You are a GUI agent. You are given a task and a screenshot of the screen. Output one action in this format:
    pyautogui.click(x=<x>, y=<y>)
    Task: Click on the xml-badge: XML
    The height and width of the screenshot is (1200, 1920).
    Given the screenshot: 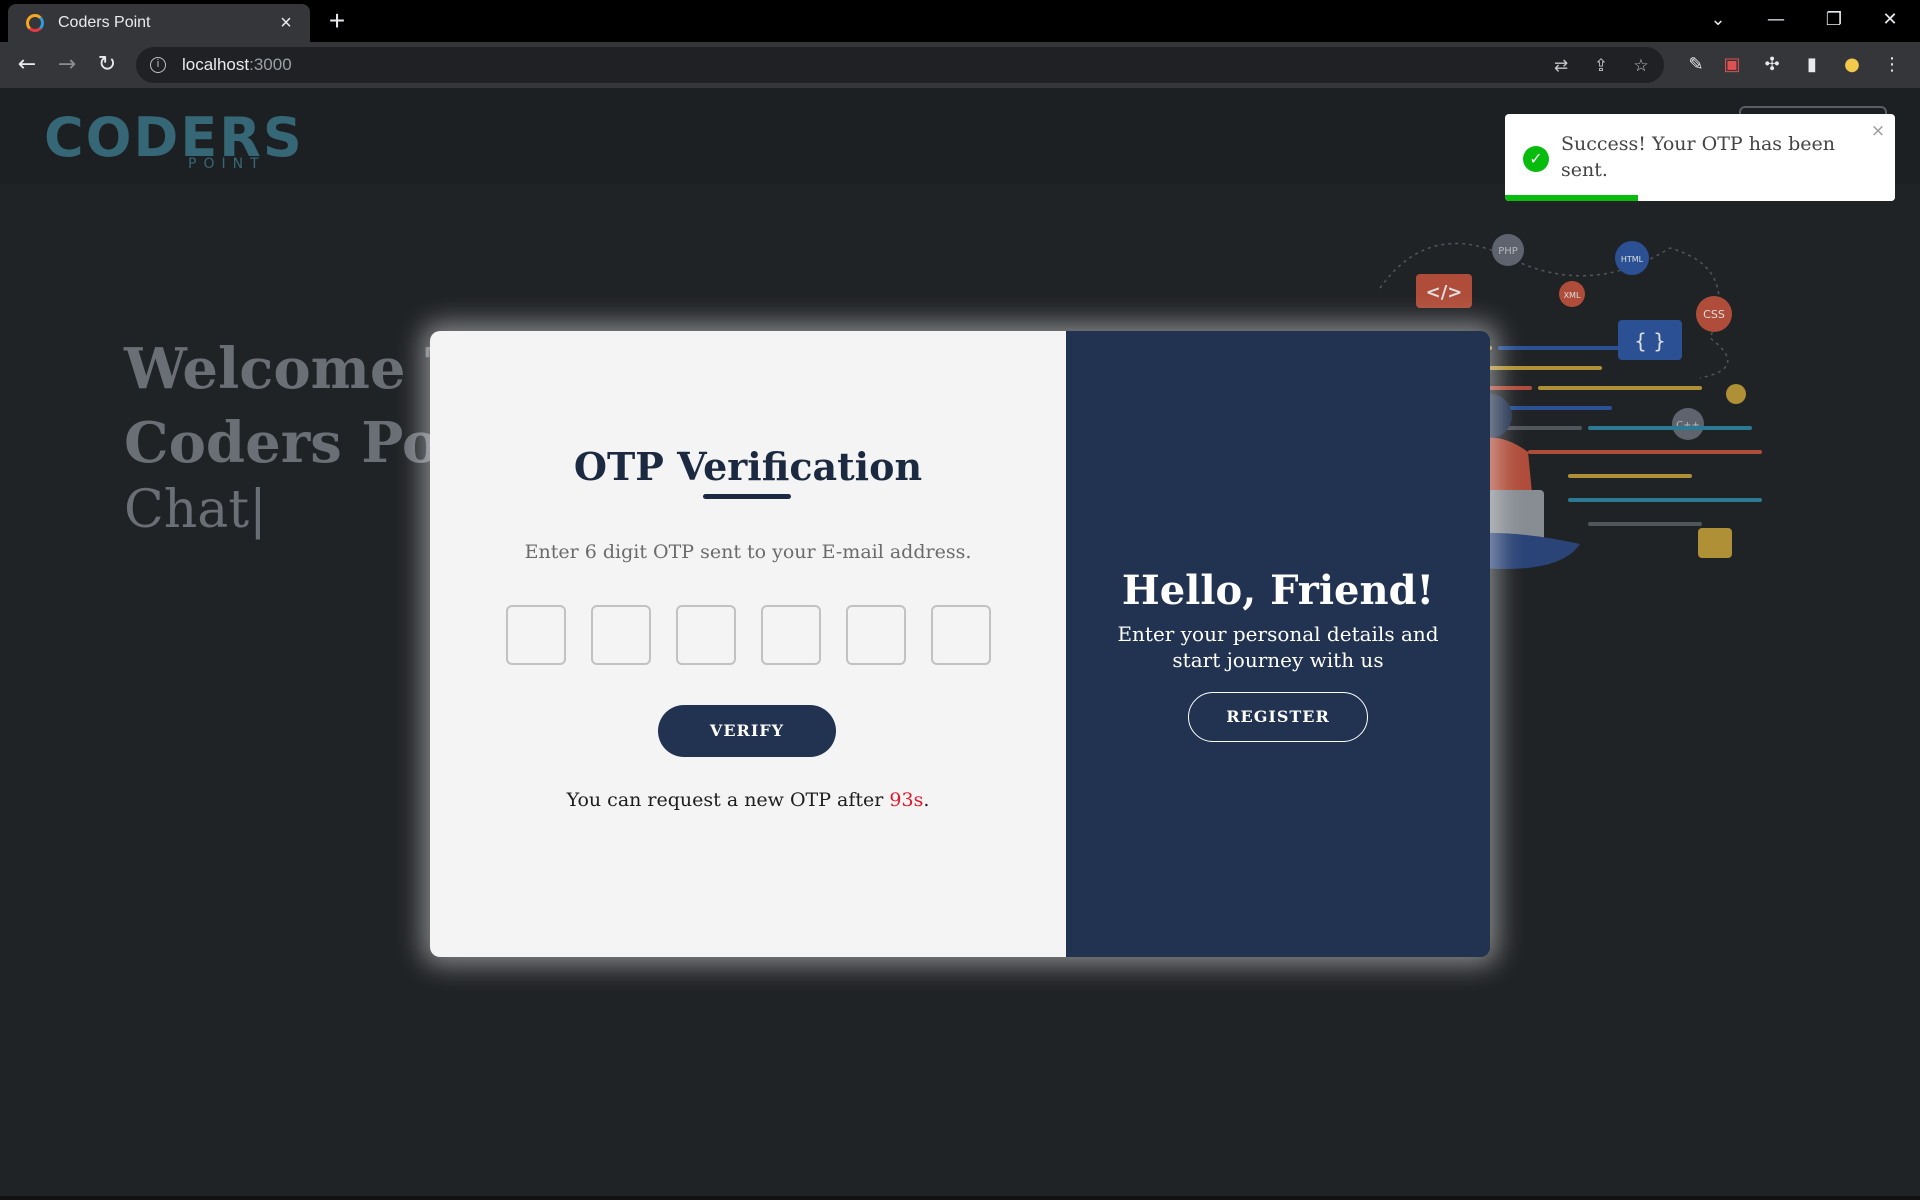 What is the action you would take?
    pyautogui.click(x=1572, y=295)
    